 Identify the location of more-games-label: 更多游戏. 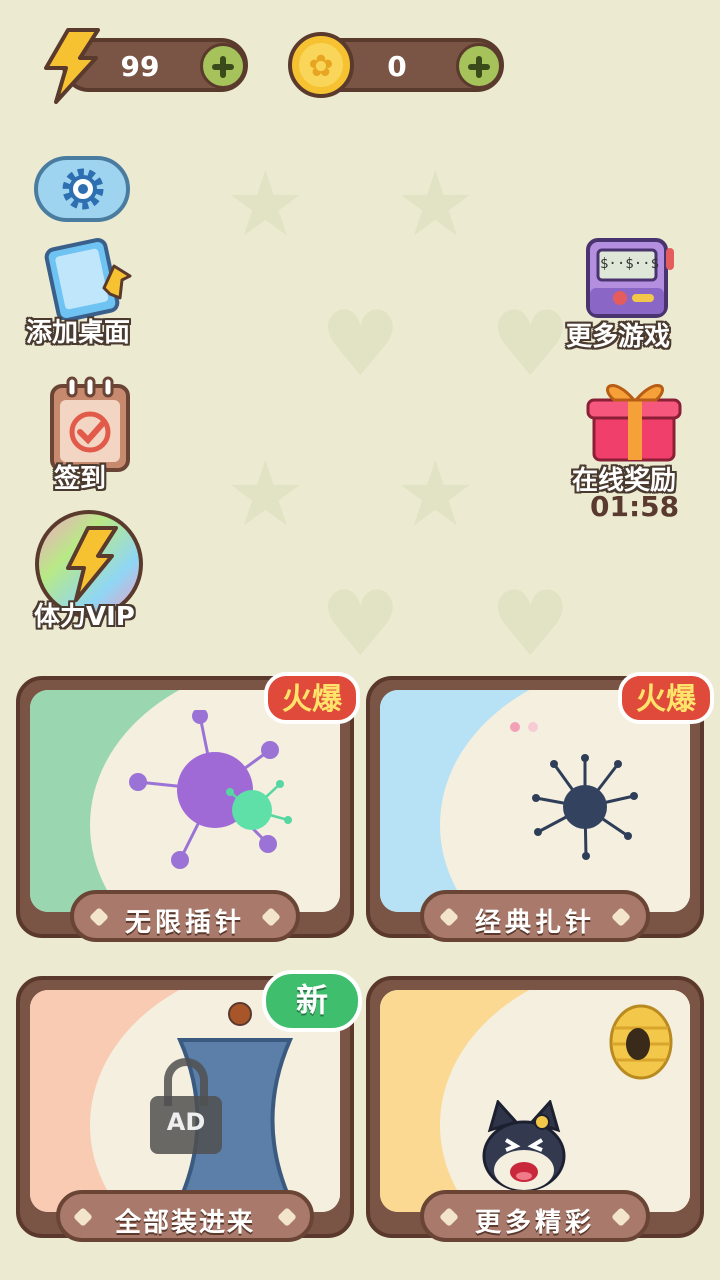
(618, 337).